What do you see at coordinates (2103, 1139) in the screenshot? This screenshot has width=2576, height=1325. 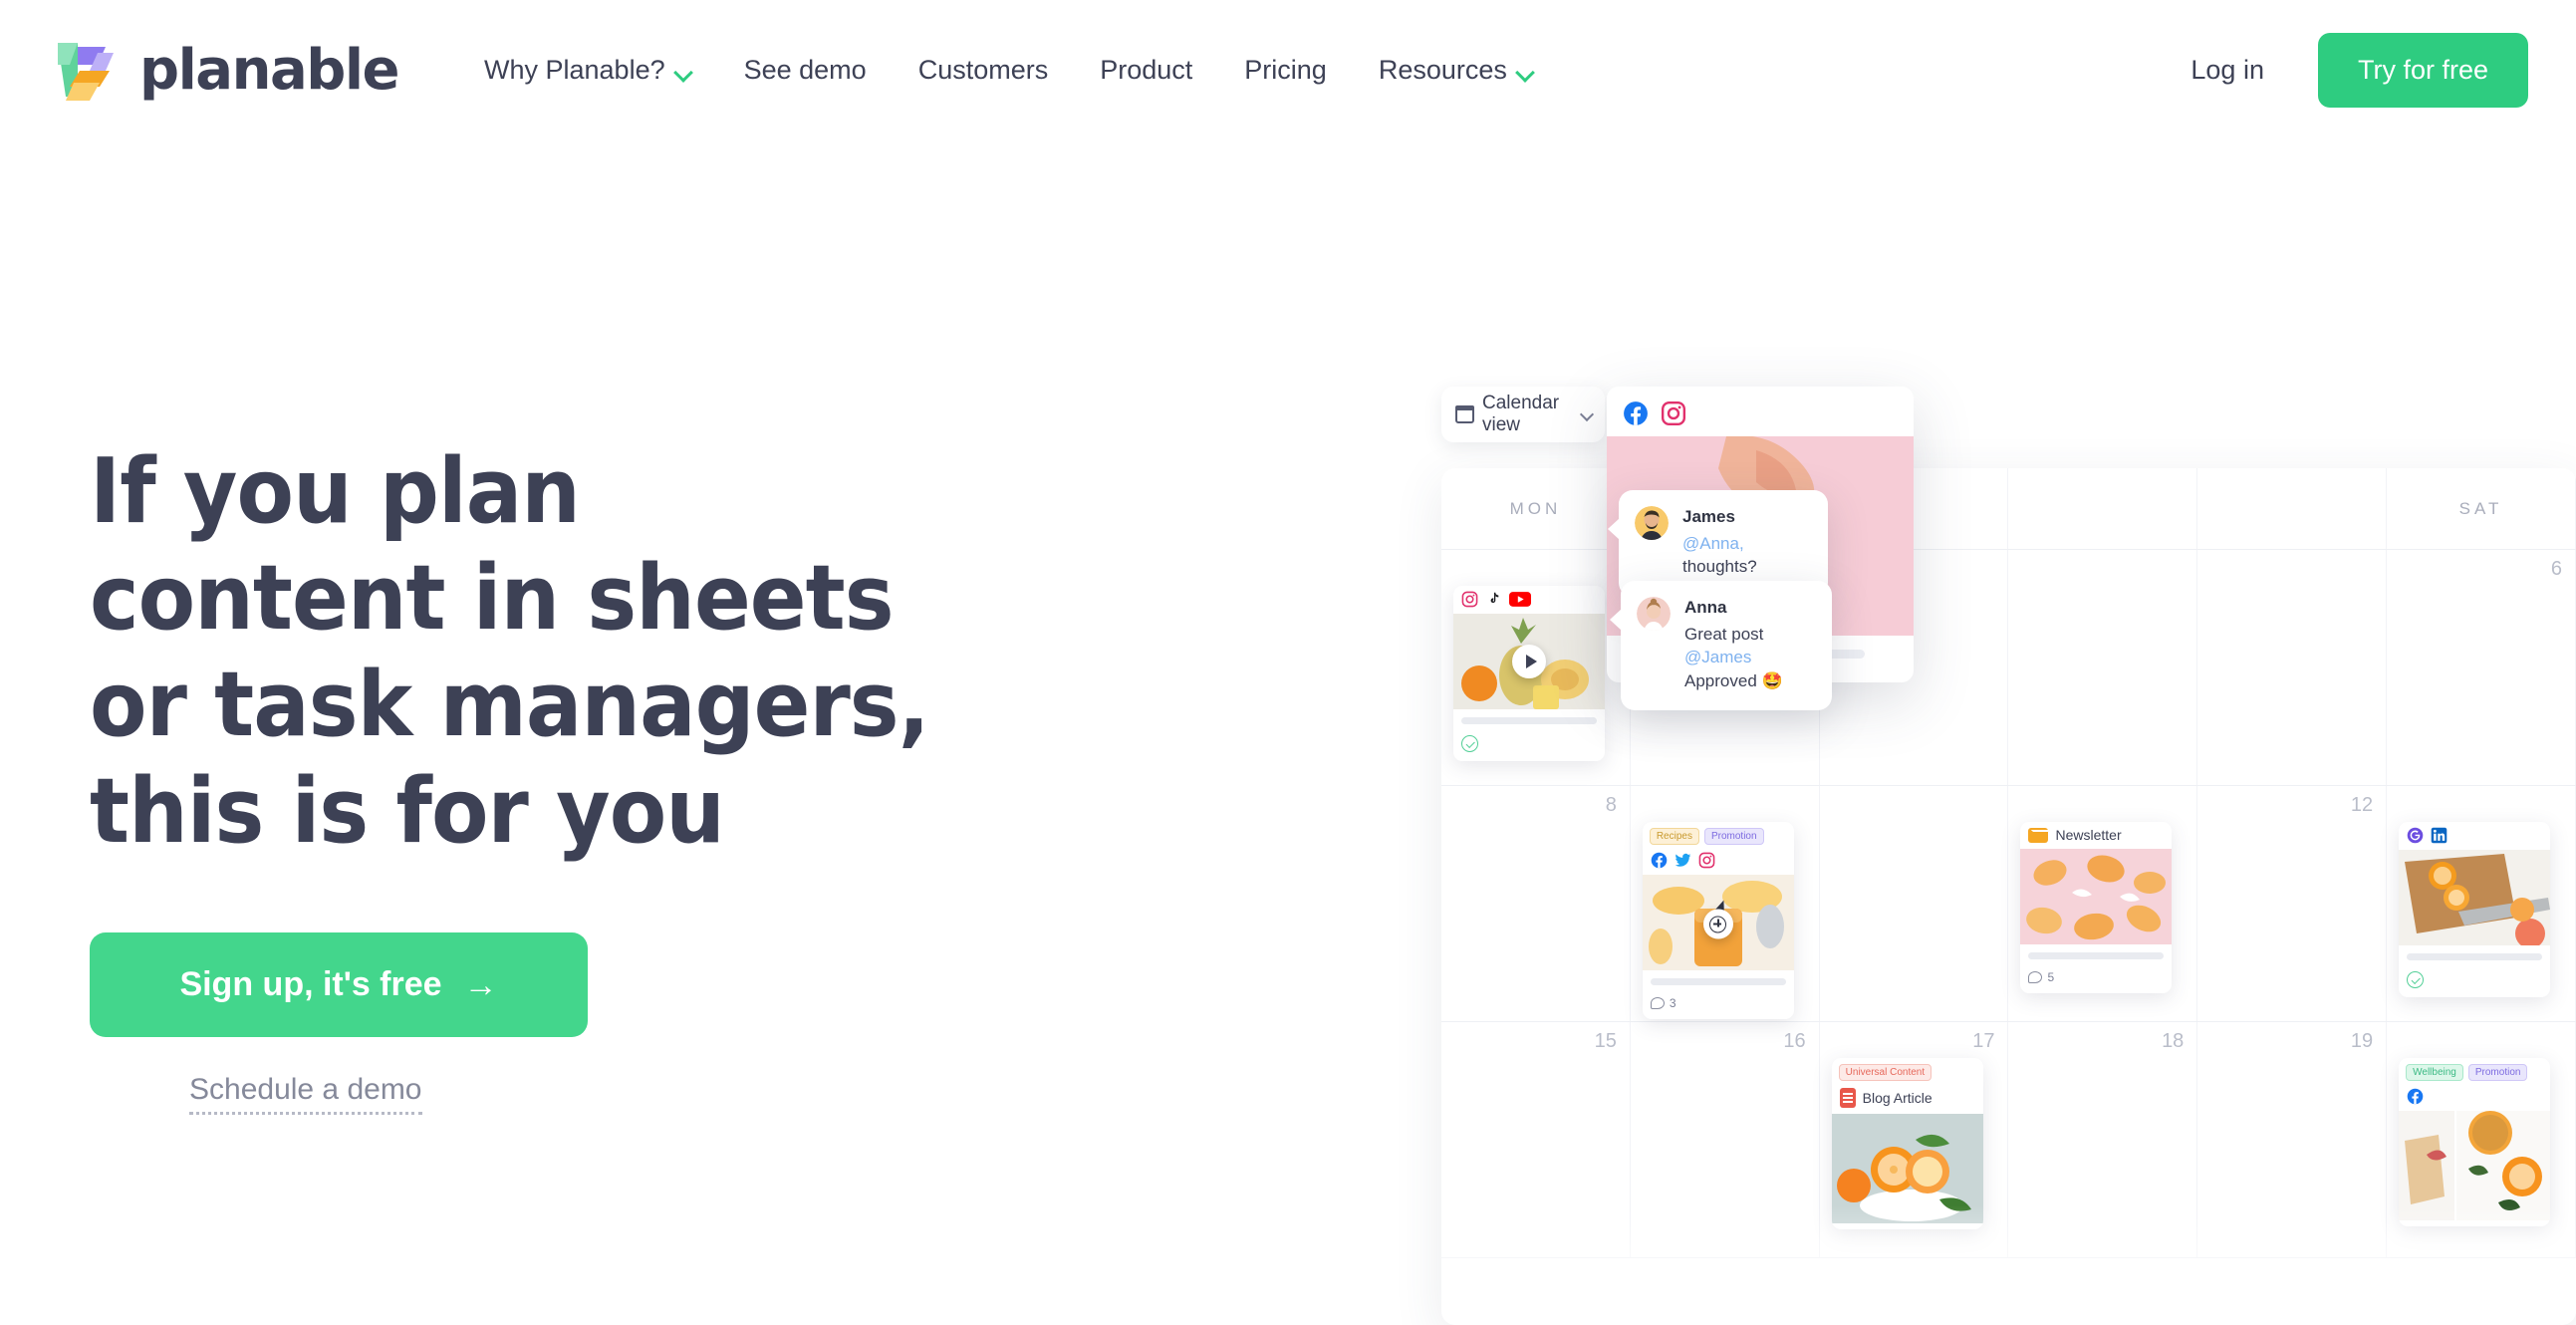 I see `calendar-cell: 18` at bounding box center [2103, 1139].